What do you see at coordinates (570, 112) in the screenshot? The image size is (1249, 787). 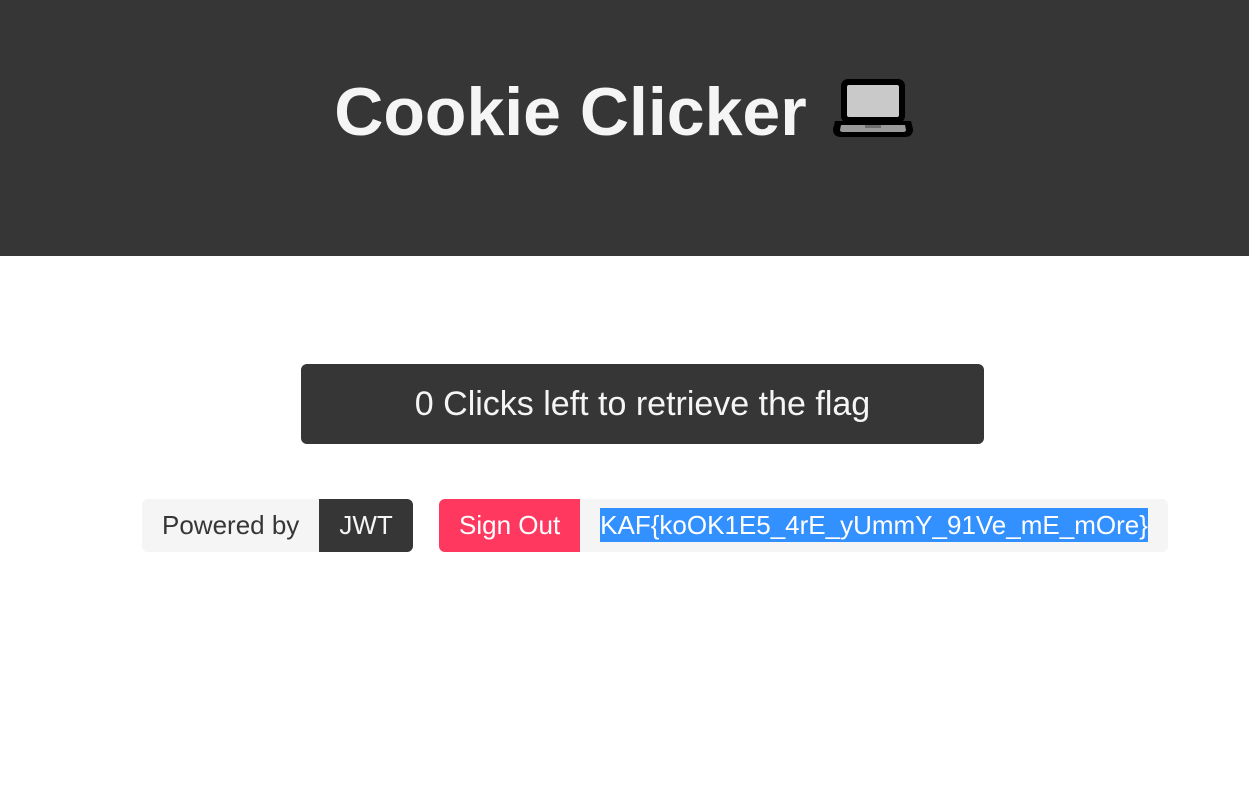 I see `page-title-text: Cookie Clicker` at bounding box center [570, 112].